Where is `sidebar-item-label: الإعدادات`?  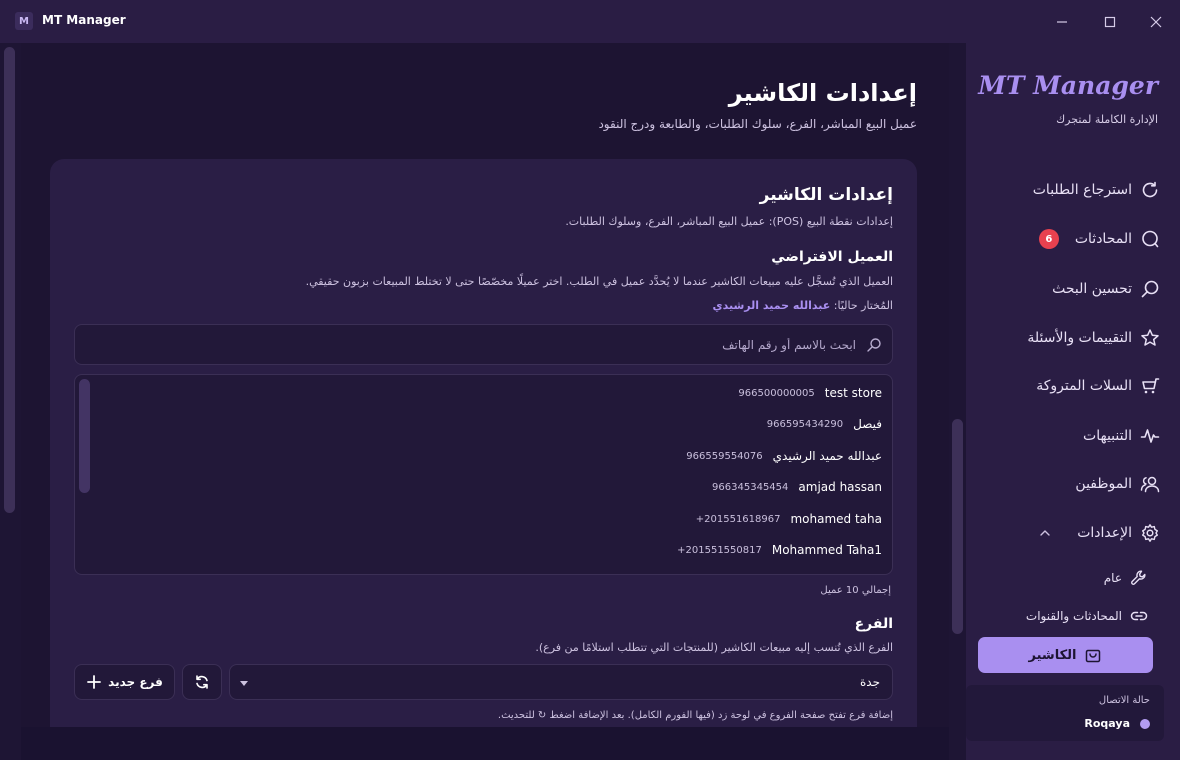
sidebar-item-label: الإعدادات is located at coordinates (1104, 533).